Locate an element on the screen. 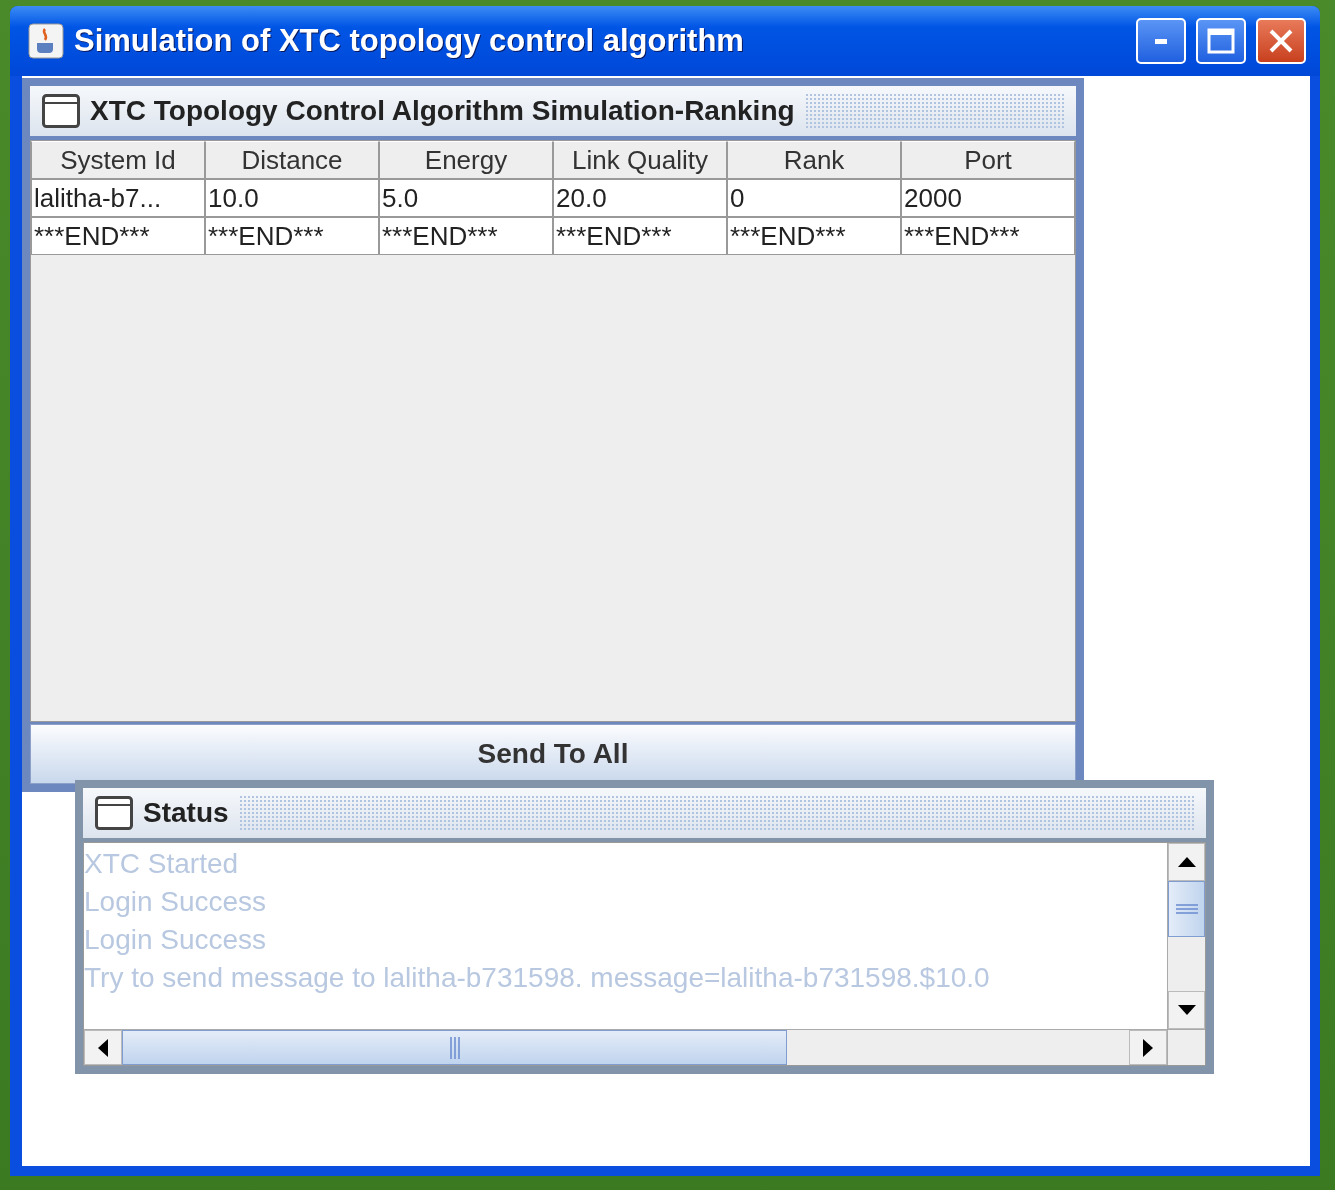 Image resolution: width=1335 pixels, height=1190 pixels. column-header: System Id is located at coordinates (118, 160).